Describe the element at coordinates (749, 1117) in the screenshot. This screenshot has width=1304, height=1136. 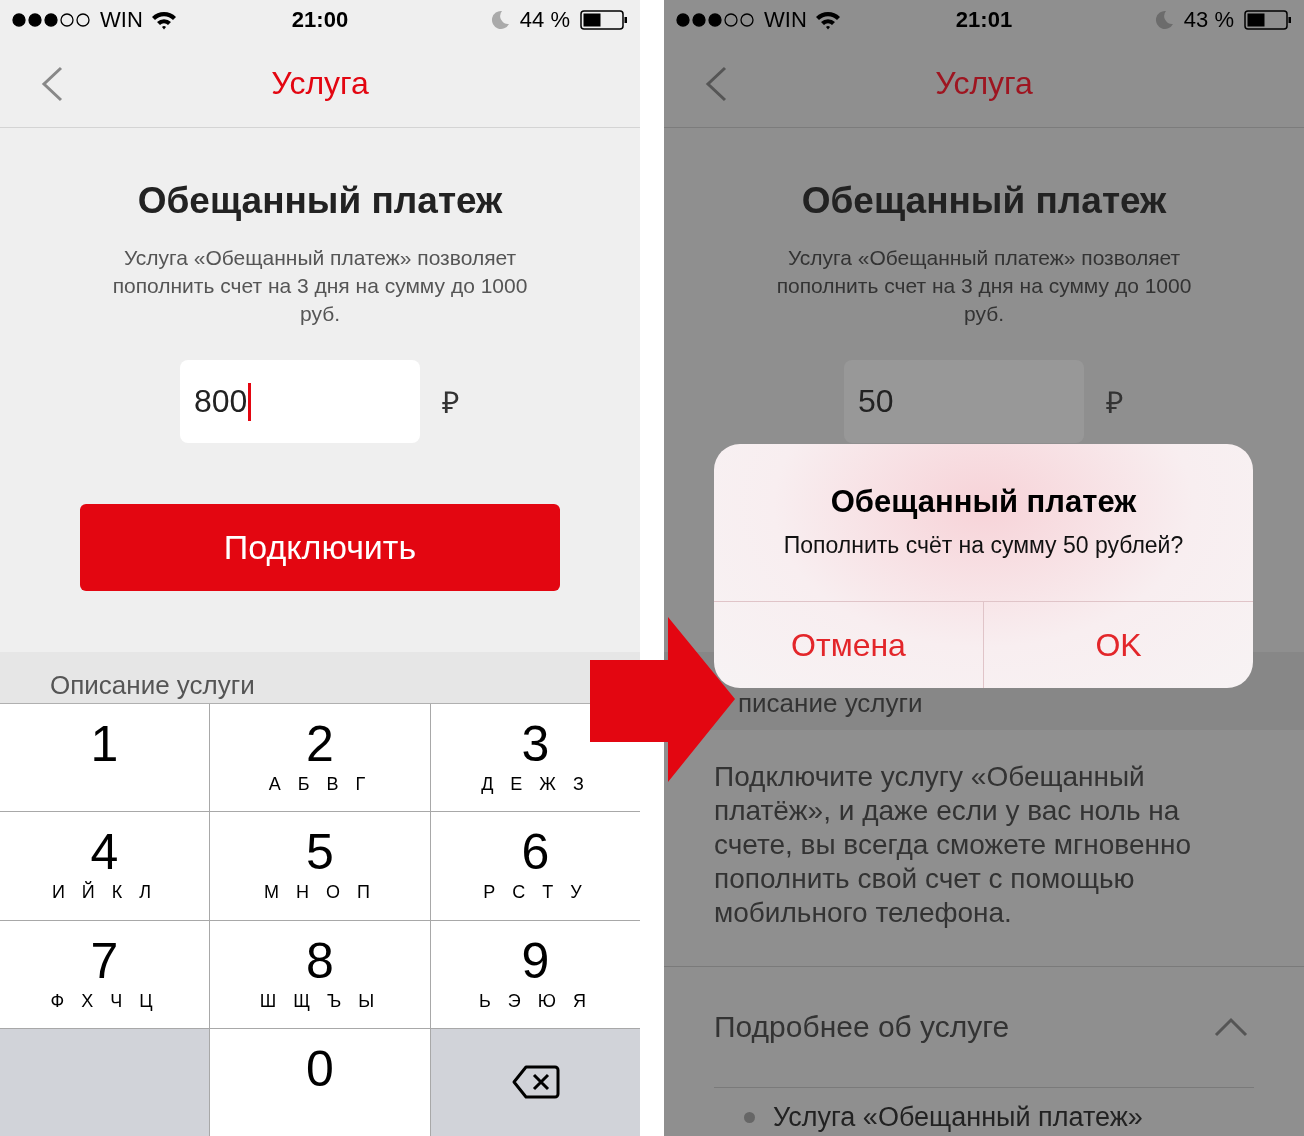
I see `bullet-icon` at that location.